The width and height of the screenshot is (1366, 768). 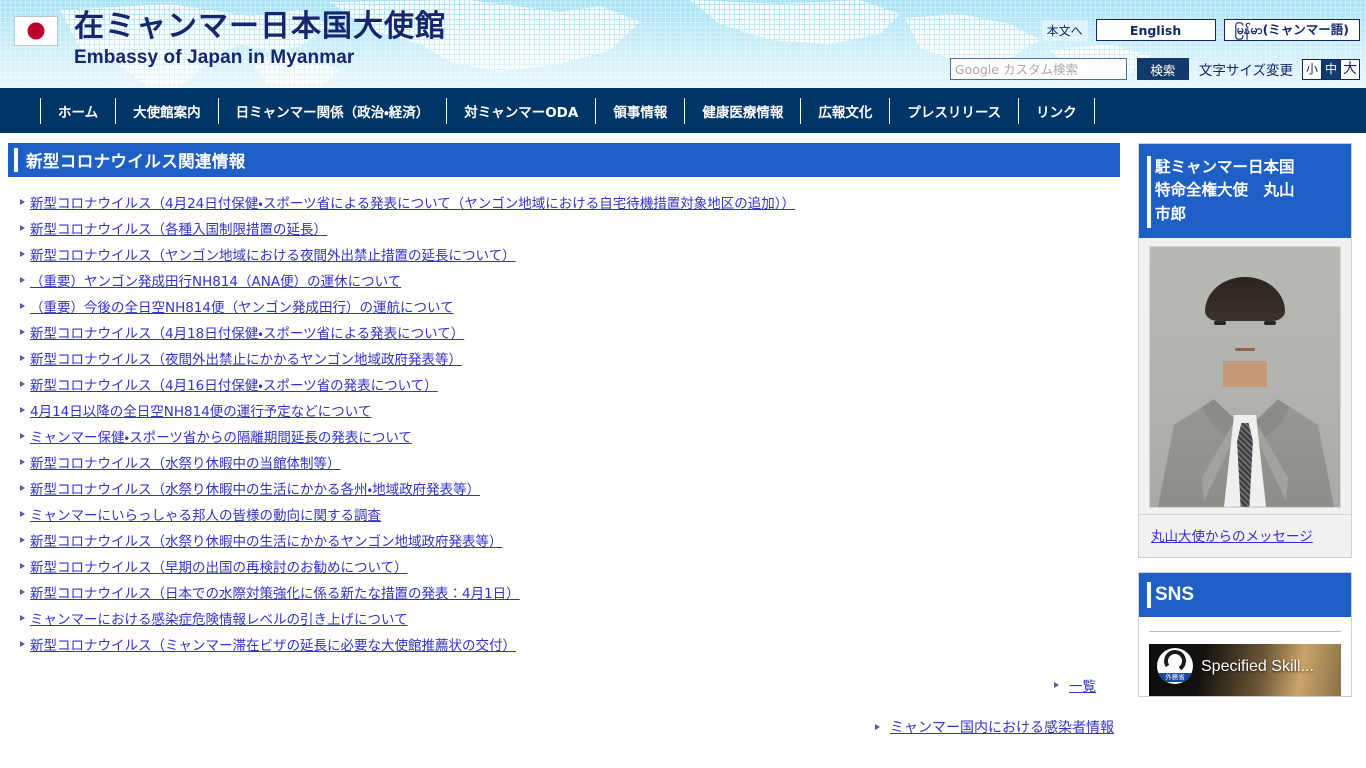 What do you see at coordinates (564, 160) in the screenshot?
I see `section-header-covid: 新型コロナウイルス関連情報` at bounding box center [564, 160].